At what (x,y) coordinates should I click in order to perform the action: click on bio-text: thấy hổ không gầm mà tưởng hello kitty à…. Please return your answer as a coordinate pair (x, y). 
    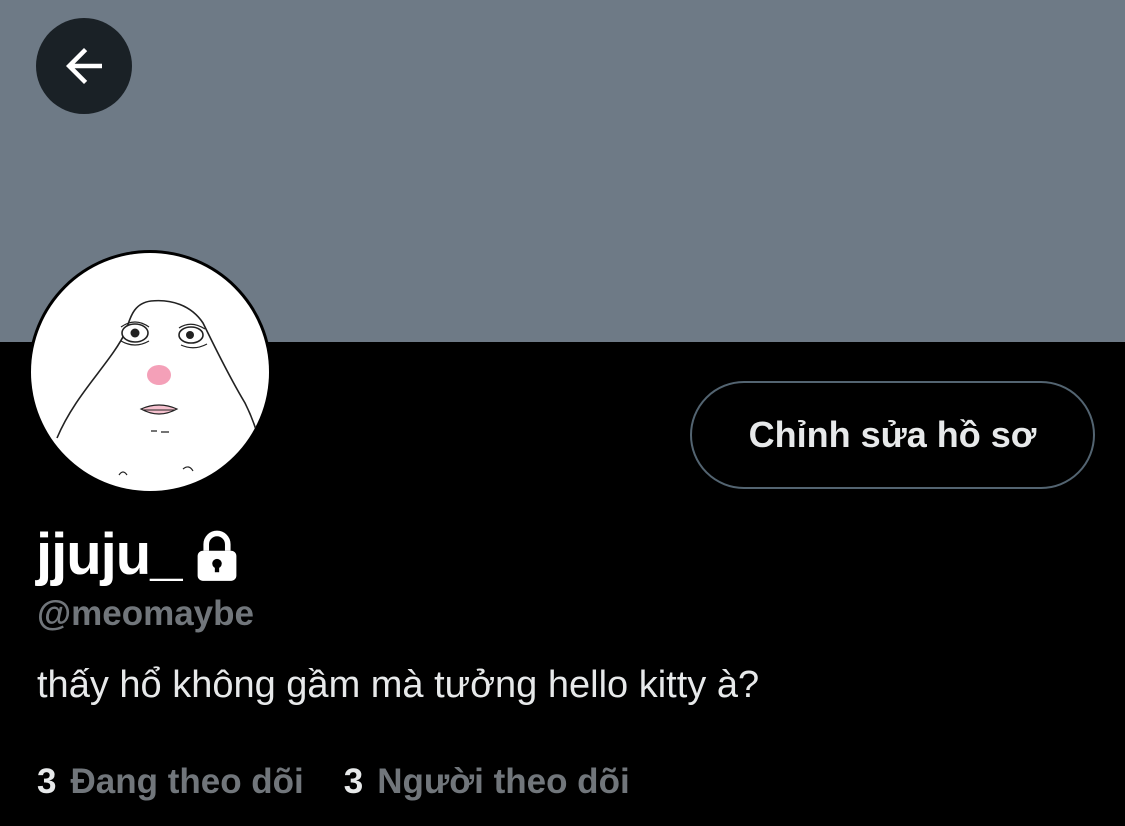
    Looking at the image, I should click on (398, 685).